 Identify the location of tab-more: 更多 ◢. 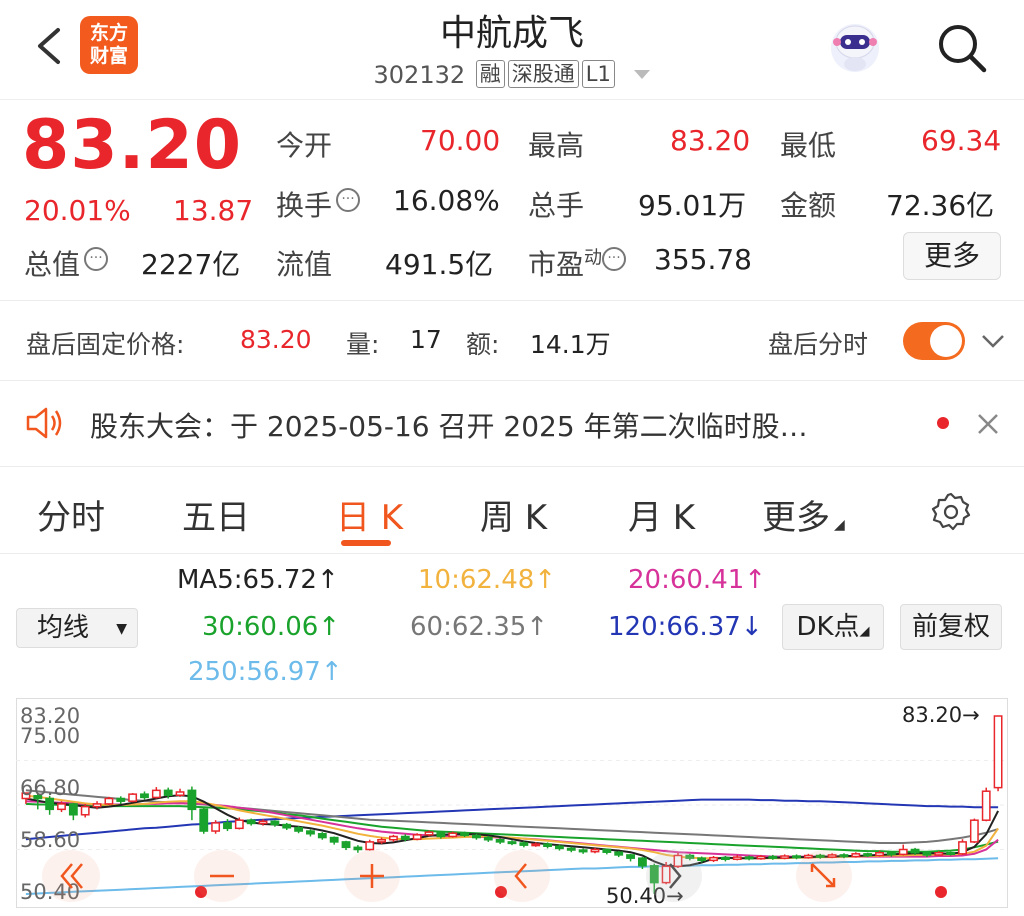
(803, 514).